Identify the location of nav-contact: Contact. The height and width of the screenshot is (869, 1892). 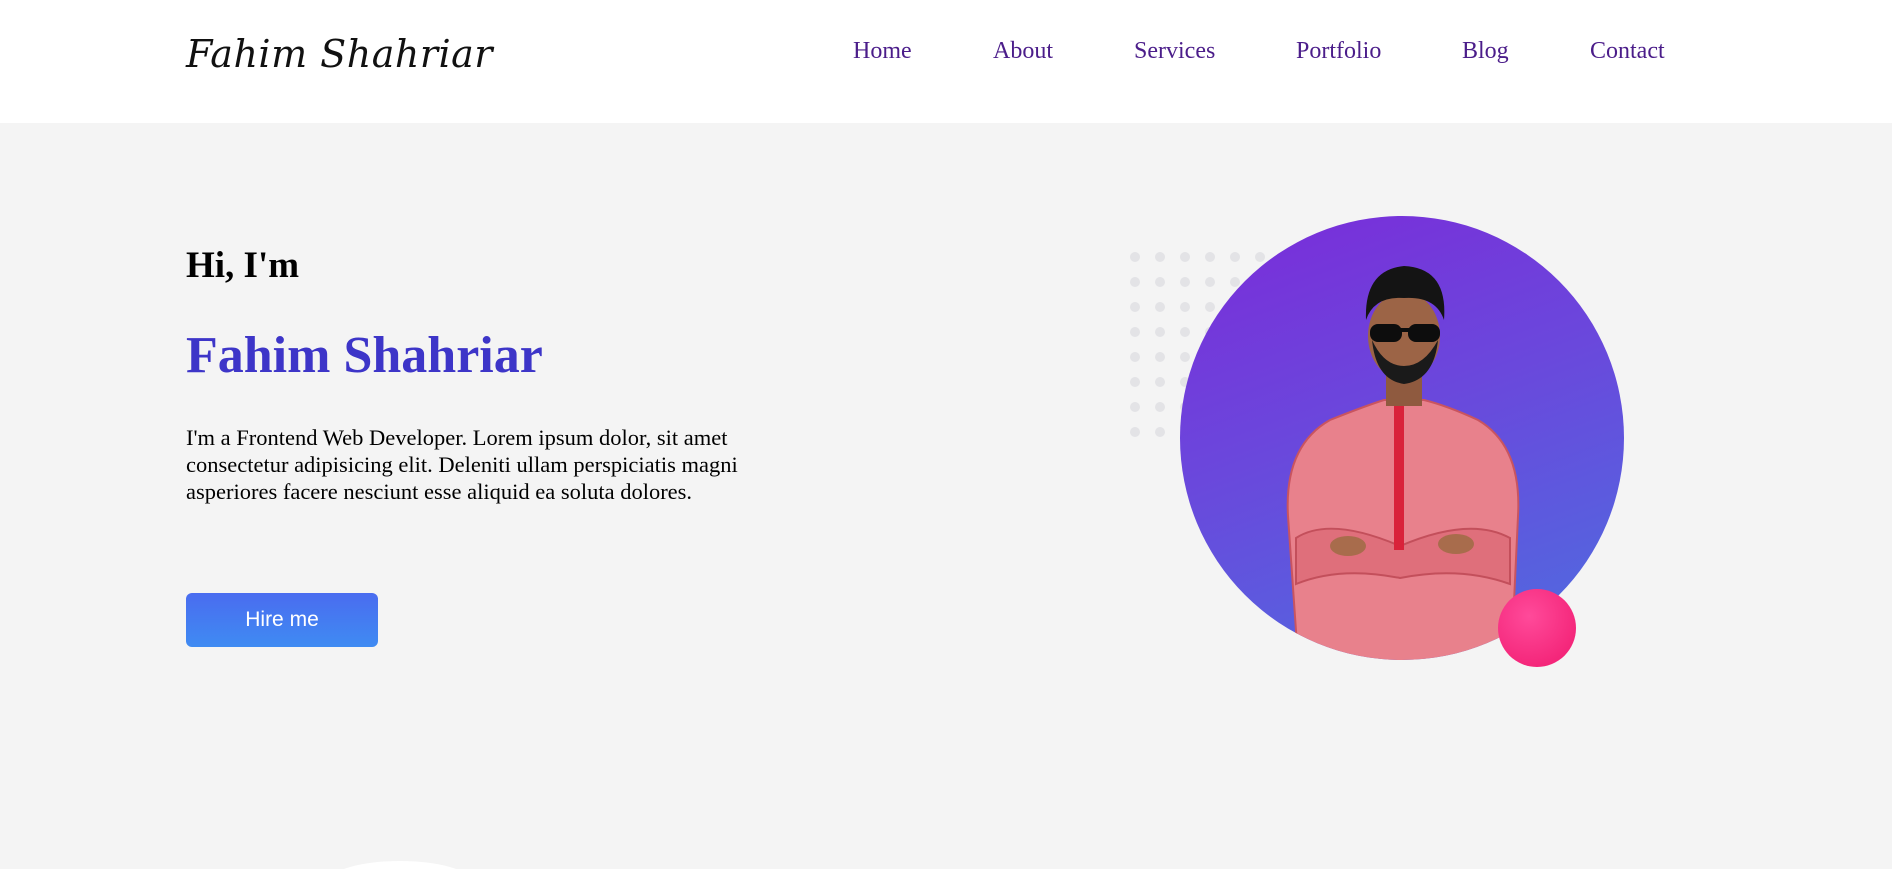
(1627, 51).